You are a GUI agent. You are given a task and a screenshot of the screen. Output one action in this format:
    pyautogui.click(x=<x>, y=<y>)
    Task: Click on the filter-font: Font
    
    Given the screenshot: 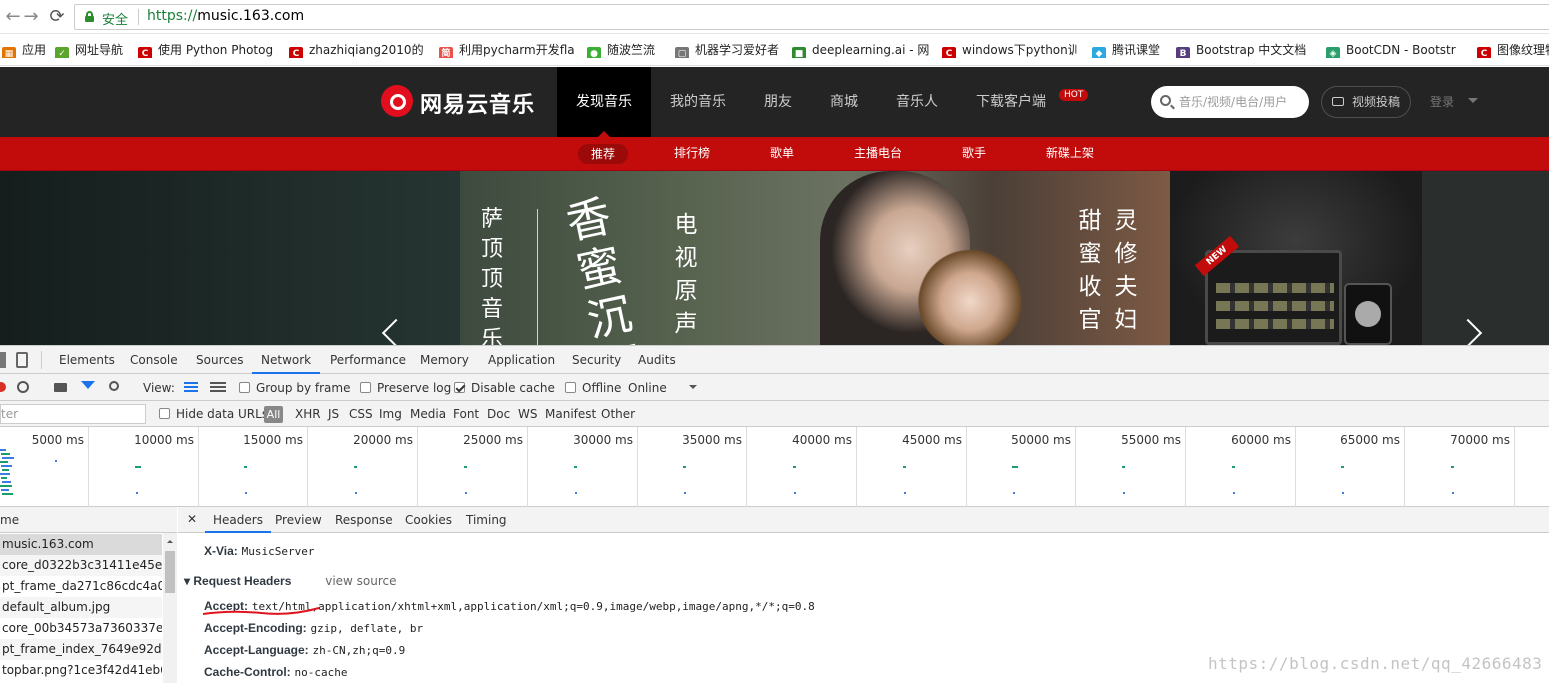 What is the action you would take?
    pyautogui.click(x=466, y=414)
    